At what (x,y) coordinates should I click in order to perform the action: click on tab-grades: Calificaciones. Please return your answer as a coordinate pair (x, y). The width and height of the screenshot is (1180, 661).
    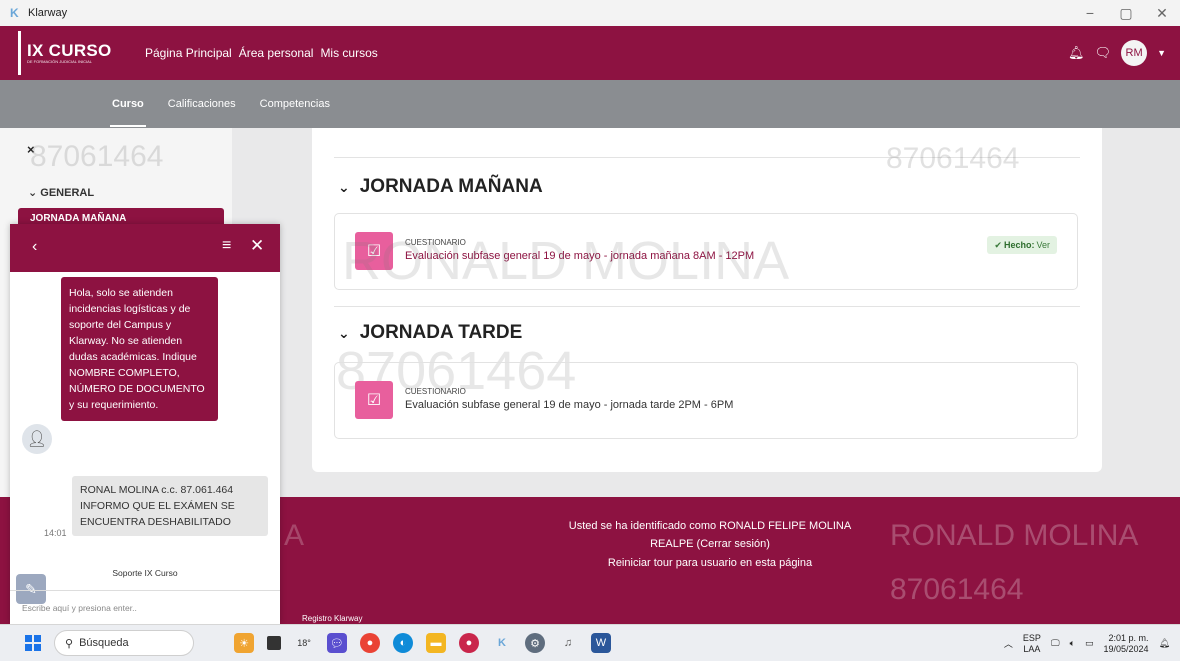
    Looking at the image, I should click on (202, 104).